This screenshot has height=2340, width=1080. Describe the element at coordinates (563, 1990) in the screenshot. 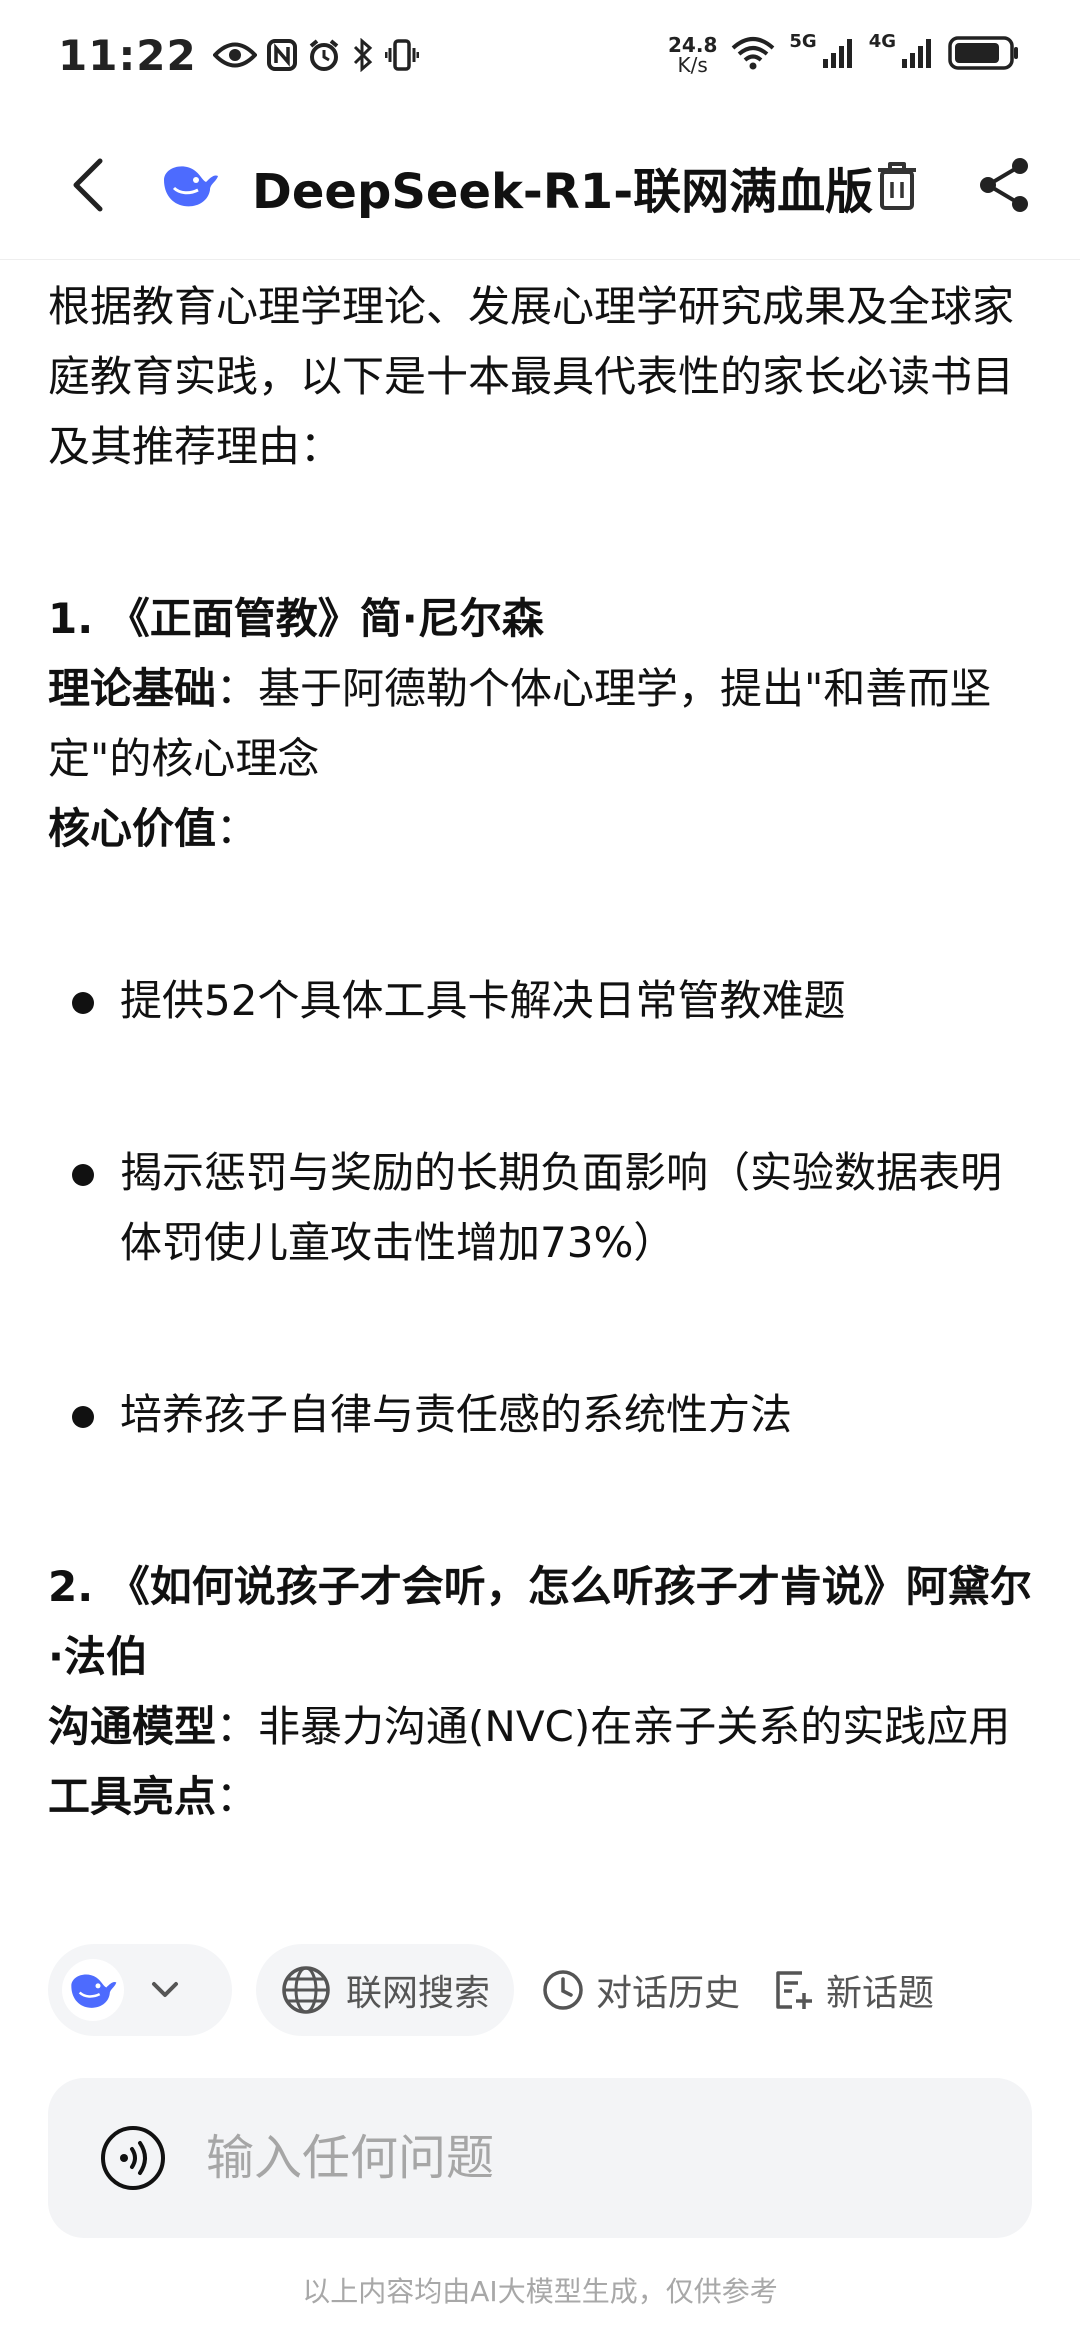

I see `clock-icon` at that location.